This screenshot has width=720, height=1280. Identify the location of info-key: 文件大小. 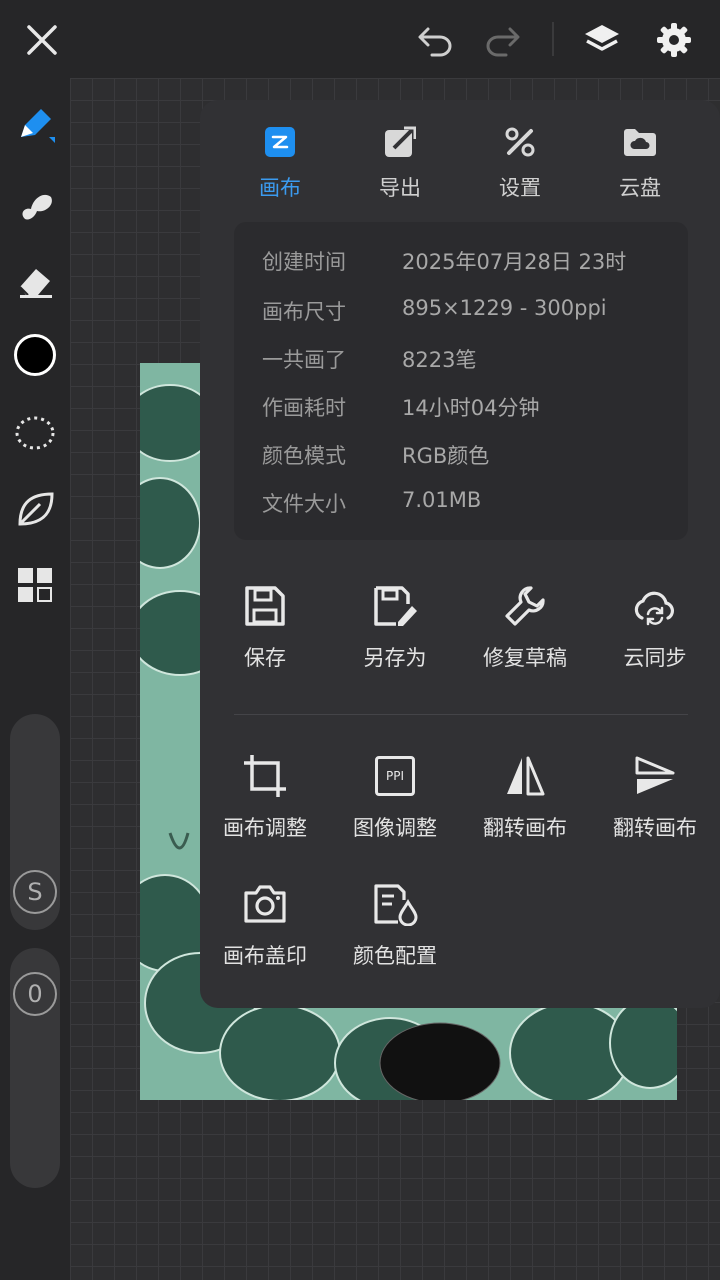
(304, 504).